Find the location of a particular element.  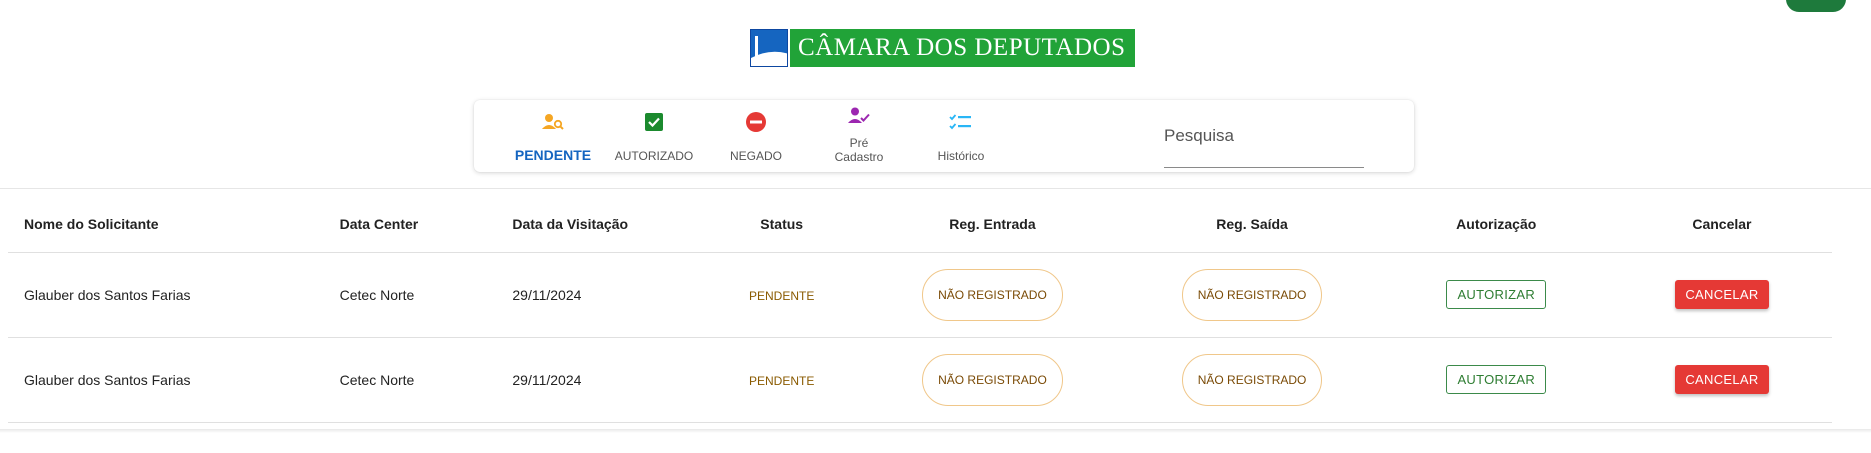

header-nome: Nome do Solicitante is located at coordinates (166, 224).